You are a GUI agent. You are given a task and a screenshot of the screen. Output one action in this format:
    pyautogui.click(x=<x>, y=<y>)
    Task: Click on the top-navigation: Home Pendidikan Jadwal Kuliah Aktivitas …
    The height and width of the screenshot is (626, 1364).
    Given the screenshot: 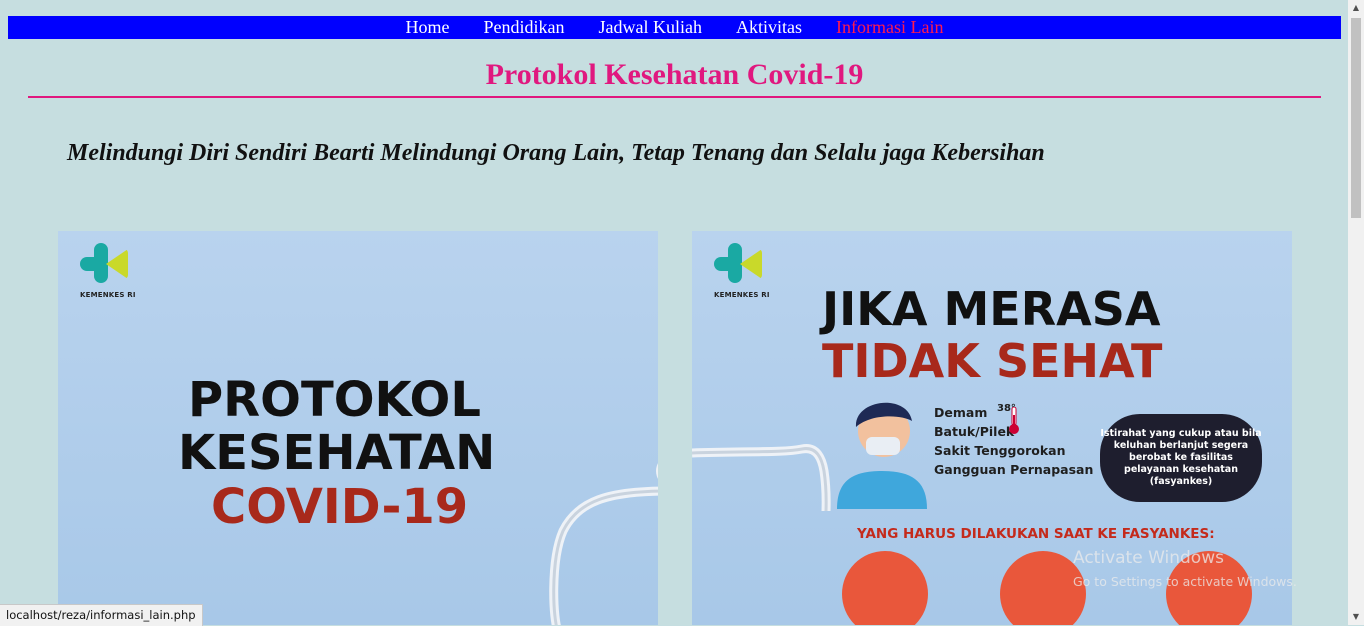 What is the action you would take?
    pyautogui.click(x=674, y=27)
    